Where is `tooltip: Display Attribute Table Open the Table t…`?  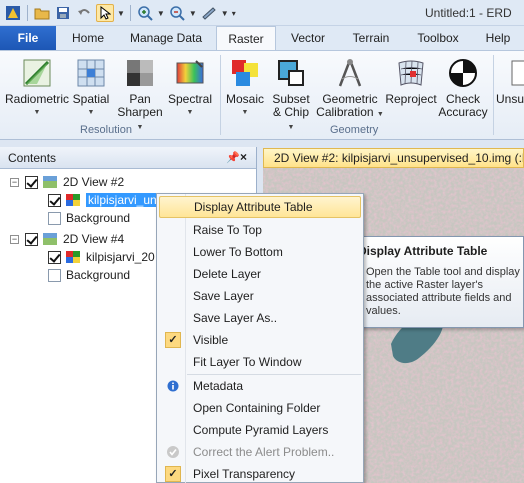 tooltip: Display Attribute Table Open the Table t… is located at coordinates (437, 282).